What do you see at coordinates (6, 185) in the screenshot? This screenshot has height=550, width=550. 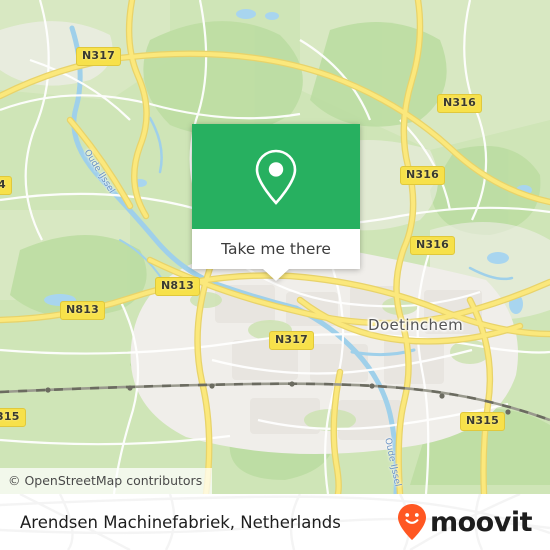 I see `road-shield-partial-left: 4` at bounding box center [6, 185].